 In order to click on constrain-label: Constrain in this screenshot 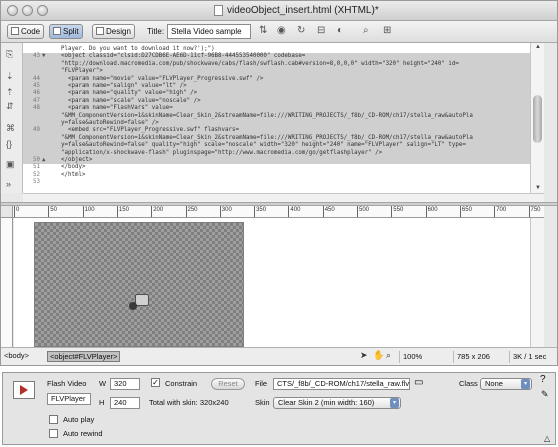, I will do `click(181, 383)`.